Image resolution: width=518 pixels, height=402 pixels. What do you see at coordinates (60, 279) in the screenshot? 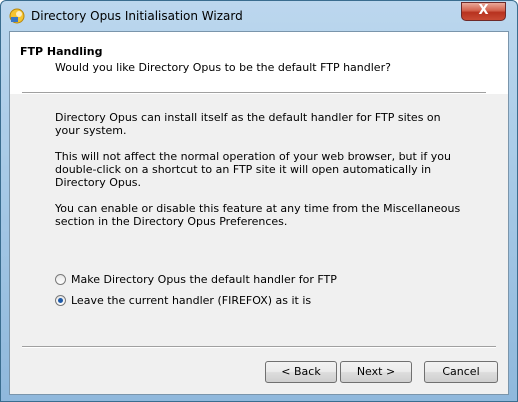
I see `radio-button-unchecked` at bounding box center [60, 279].